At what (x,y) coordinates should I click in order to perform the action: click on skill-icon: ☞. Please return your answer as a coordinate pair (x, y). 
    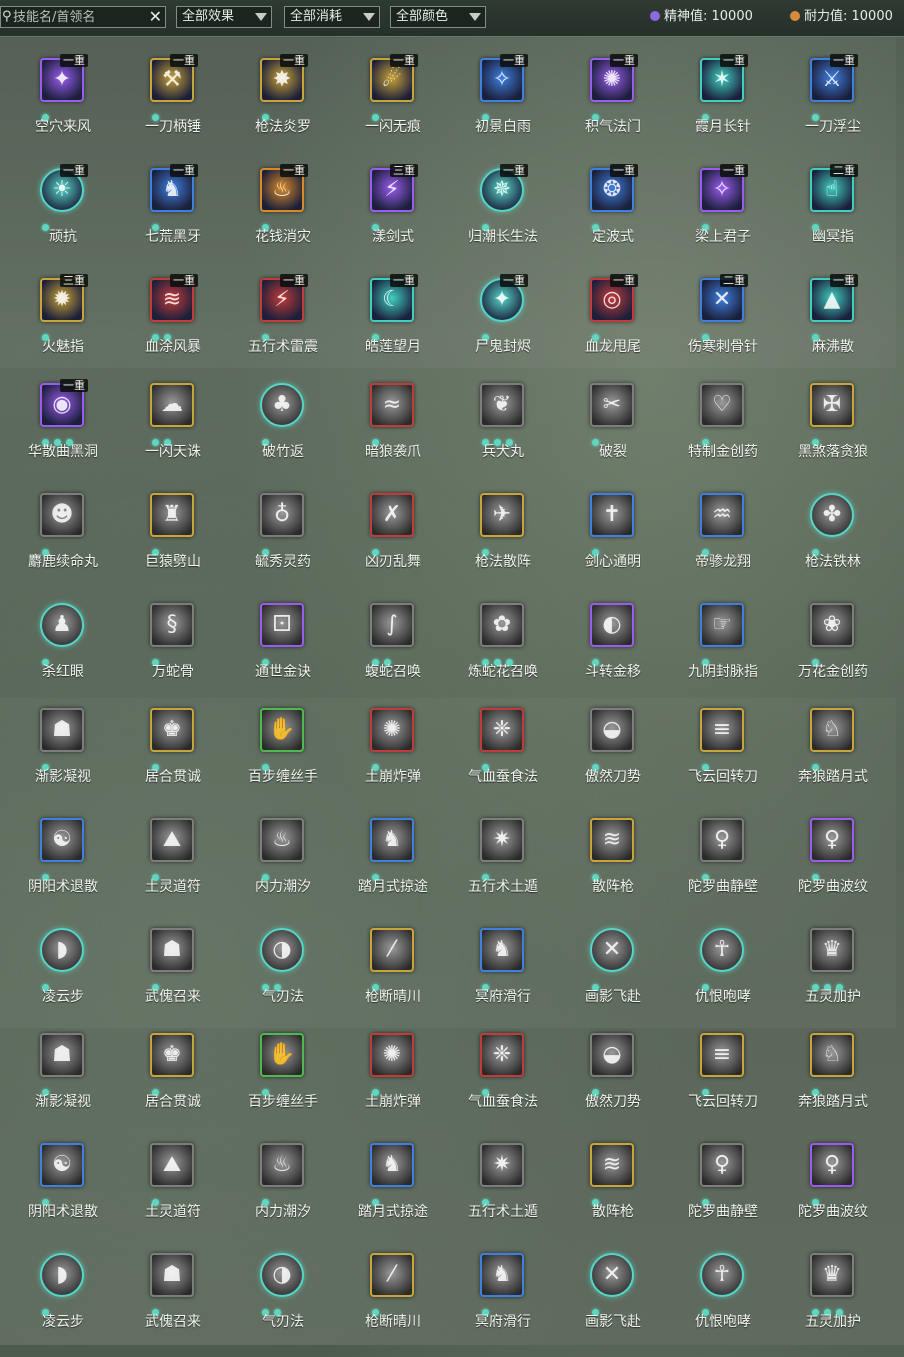
    Looking at the image, I should click on (722, 625).